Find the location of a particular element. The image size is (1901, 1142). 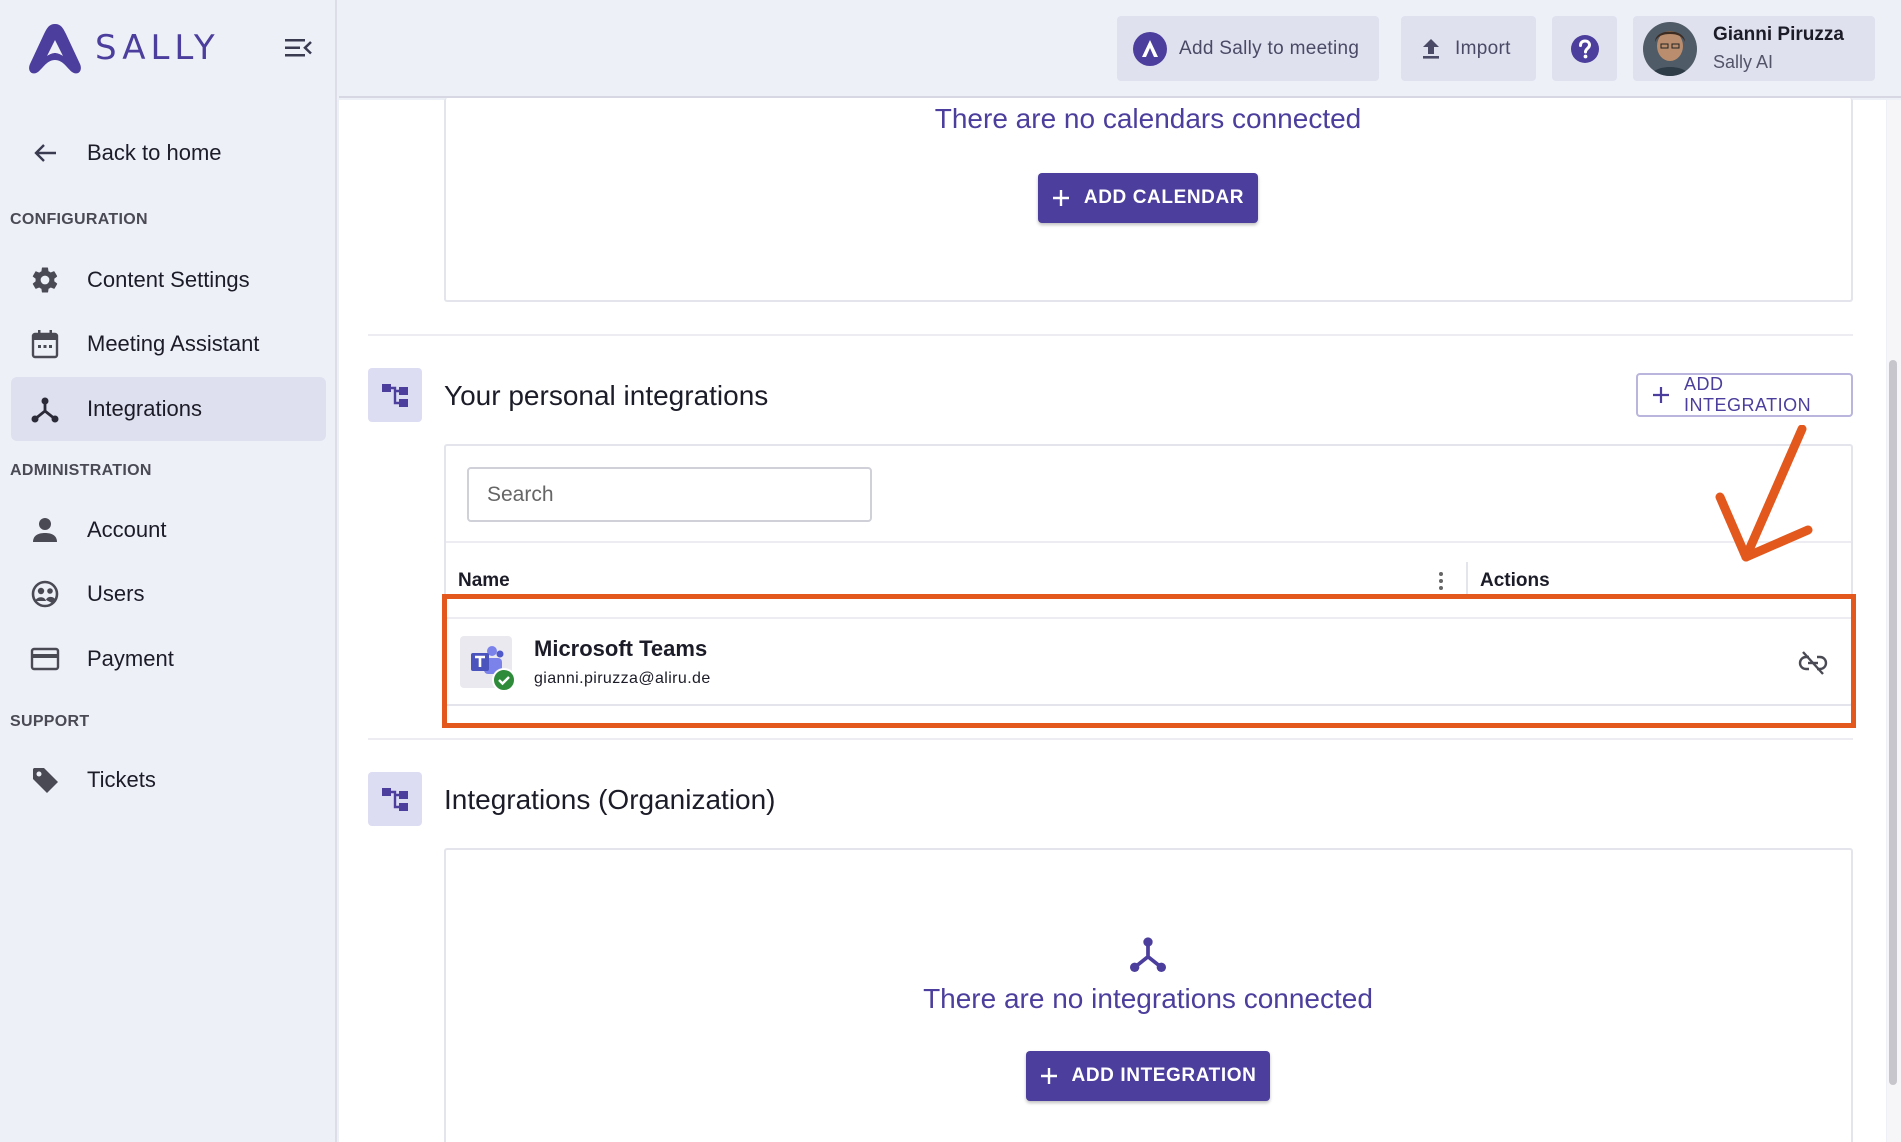

users-globe-icon is located at coordinates (45, 594).